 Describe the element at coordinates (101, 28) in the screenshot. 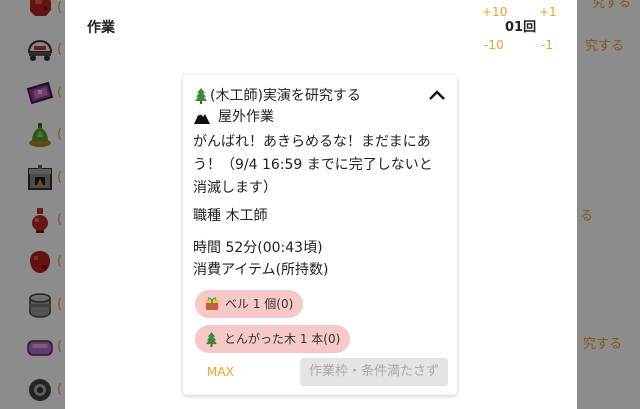

I see `modal-title: 作業` at that location.